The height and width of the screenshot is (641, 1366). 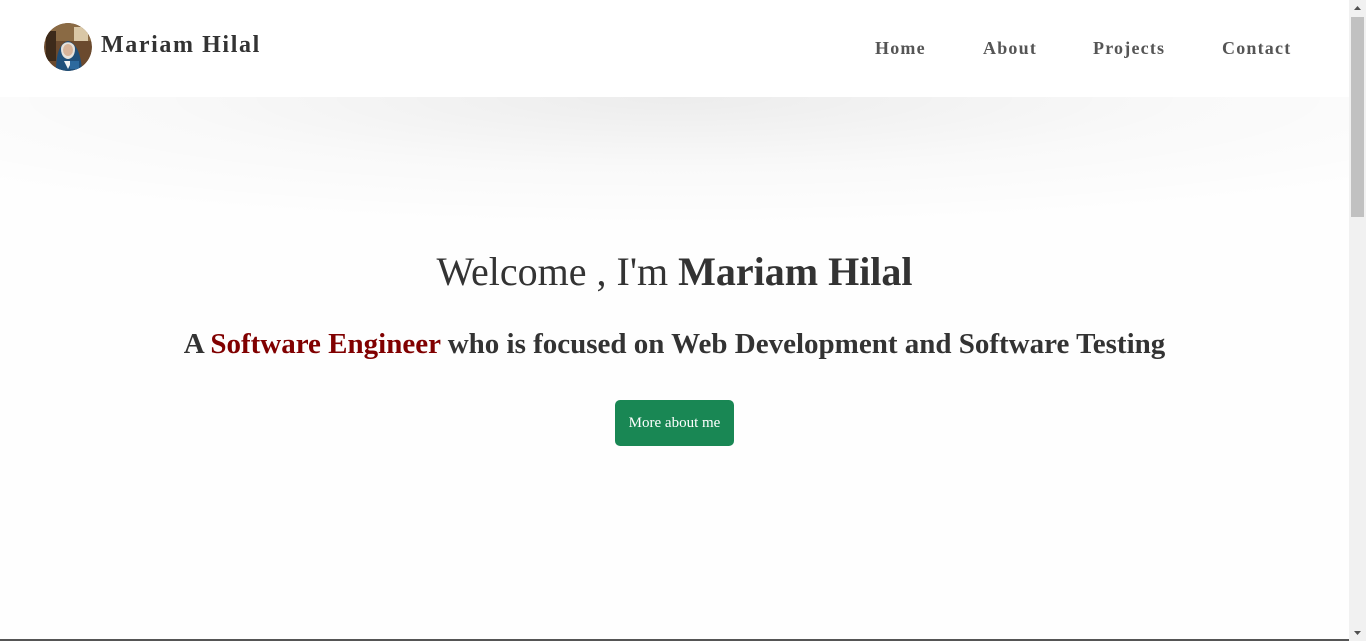 I want to click on navbar: Mariam Hilal Home About Projects Contact, so click(x=674, y=48).